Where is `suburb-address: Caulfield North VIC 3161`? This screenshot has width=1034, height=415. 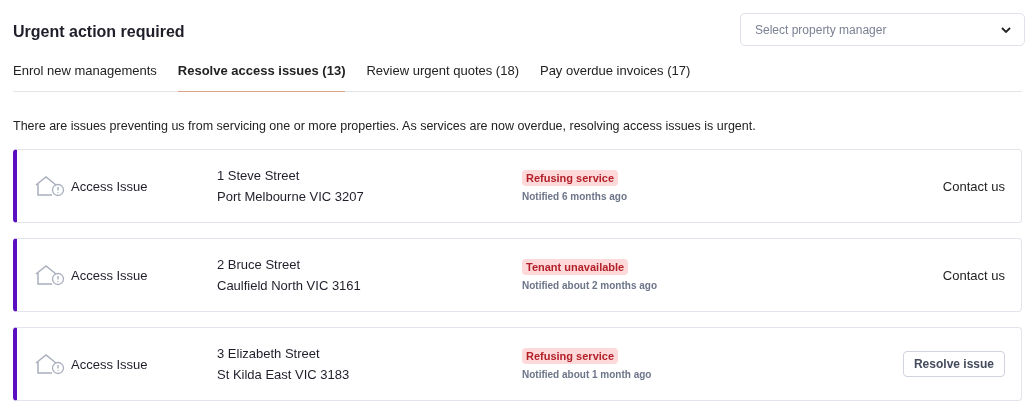 suburb-address: Caulfield North VIC 3161 is located at coordinates (289, 285).